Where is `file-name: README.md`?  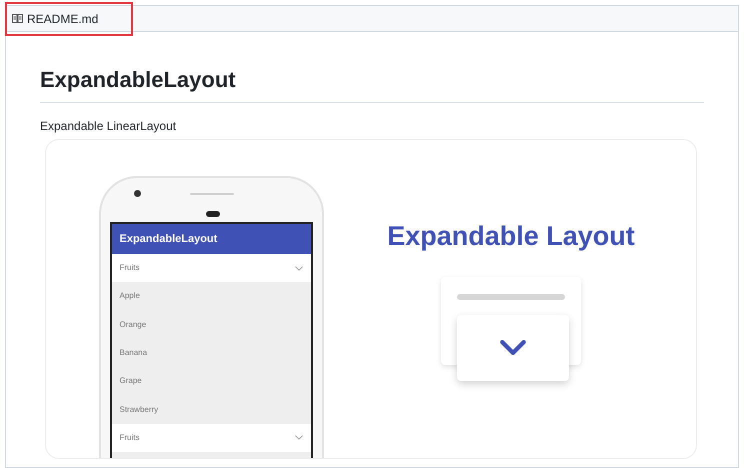 file-name: README.md is located at coordinates (62, 19).